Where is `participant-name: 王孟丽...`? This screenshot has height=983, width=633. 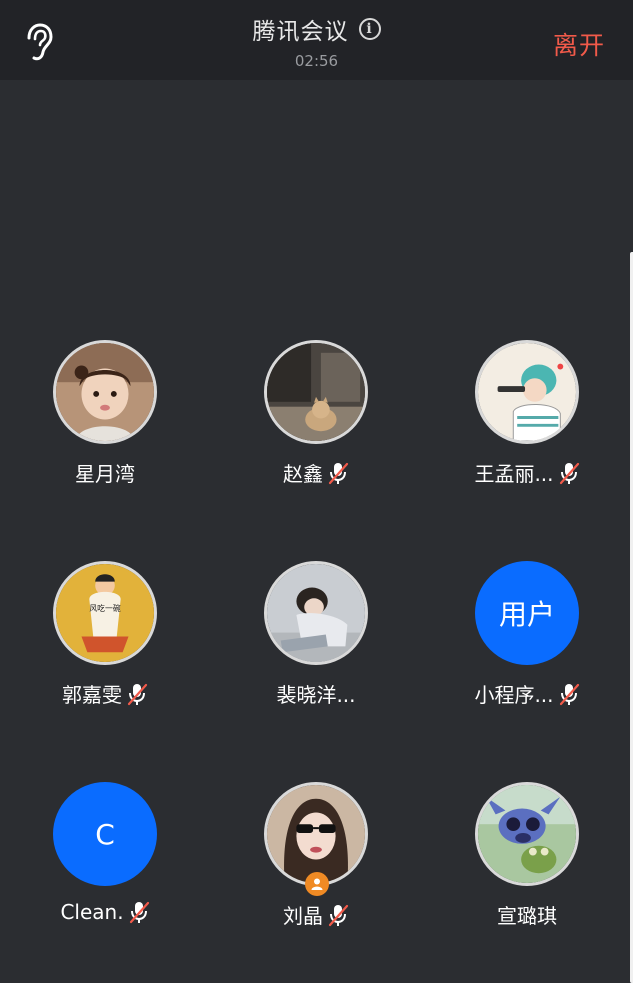 participant-name: 王孟丽... is located at coordinates (514, 474).